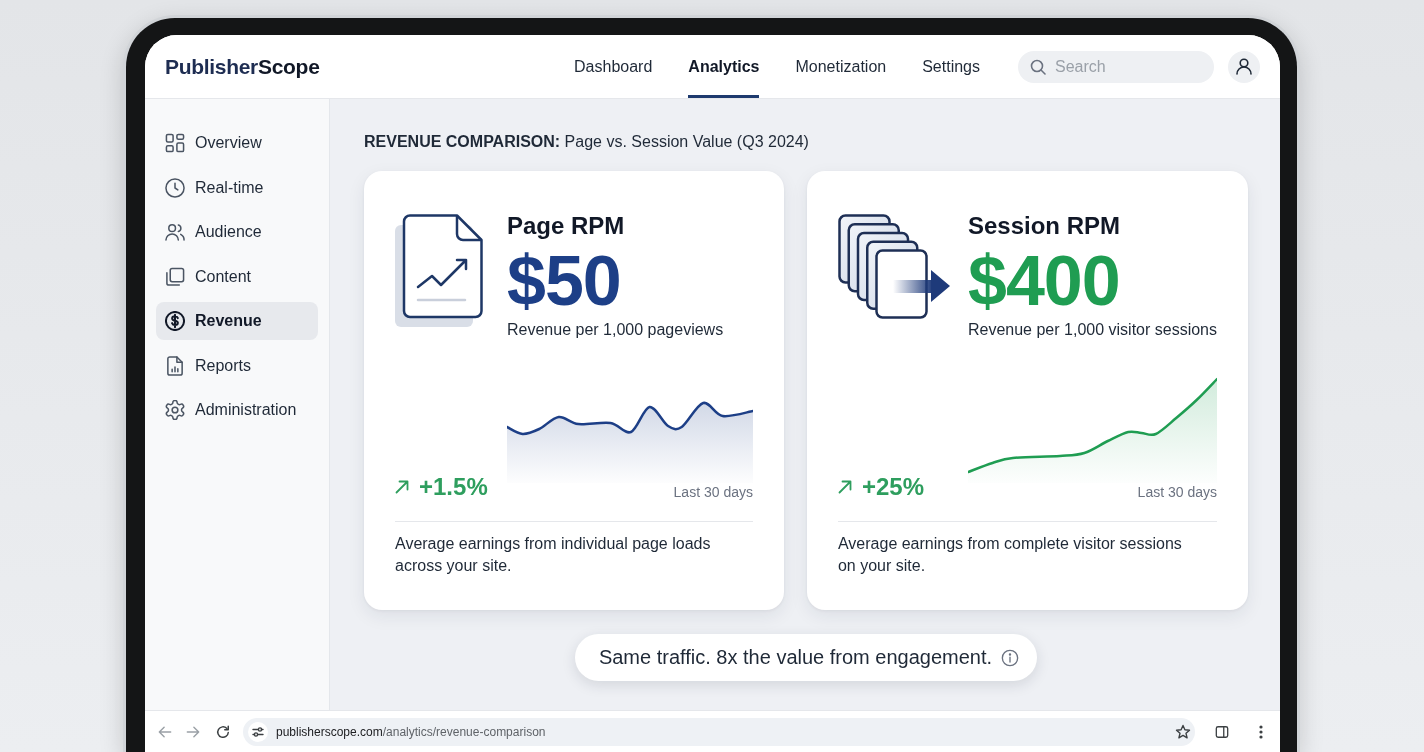 Image resolution: width=1424 pixels, height=752 pixels. I want to click on metric-title: Session RPM, so click(1043, 226).